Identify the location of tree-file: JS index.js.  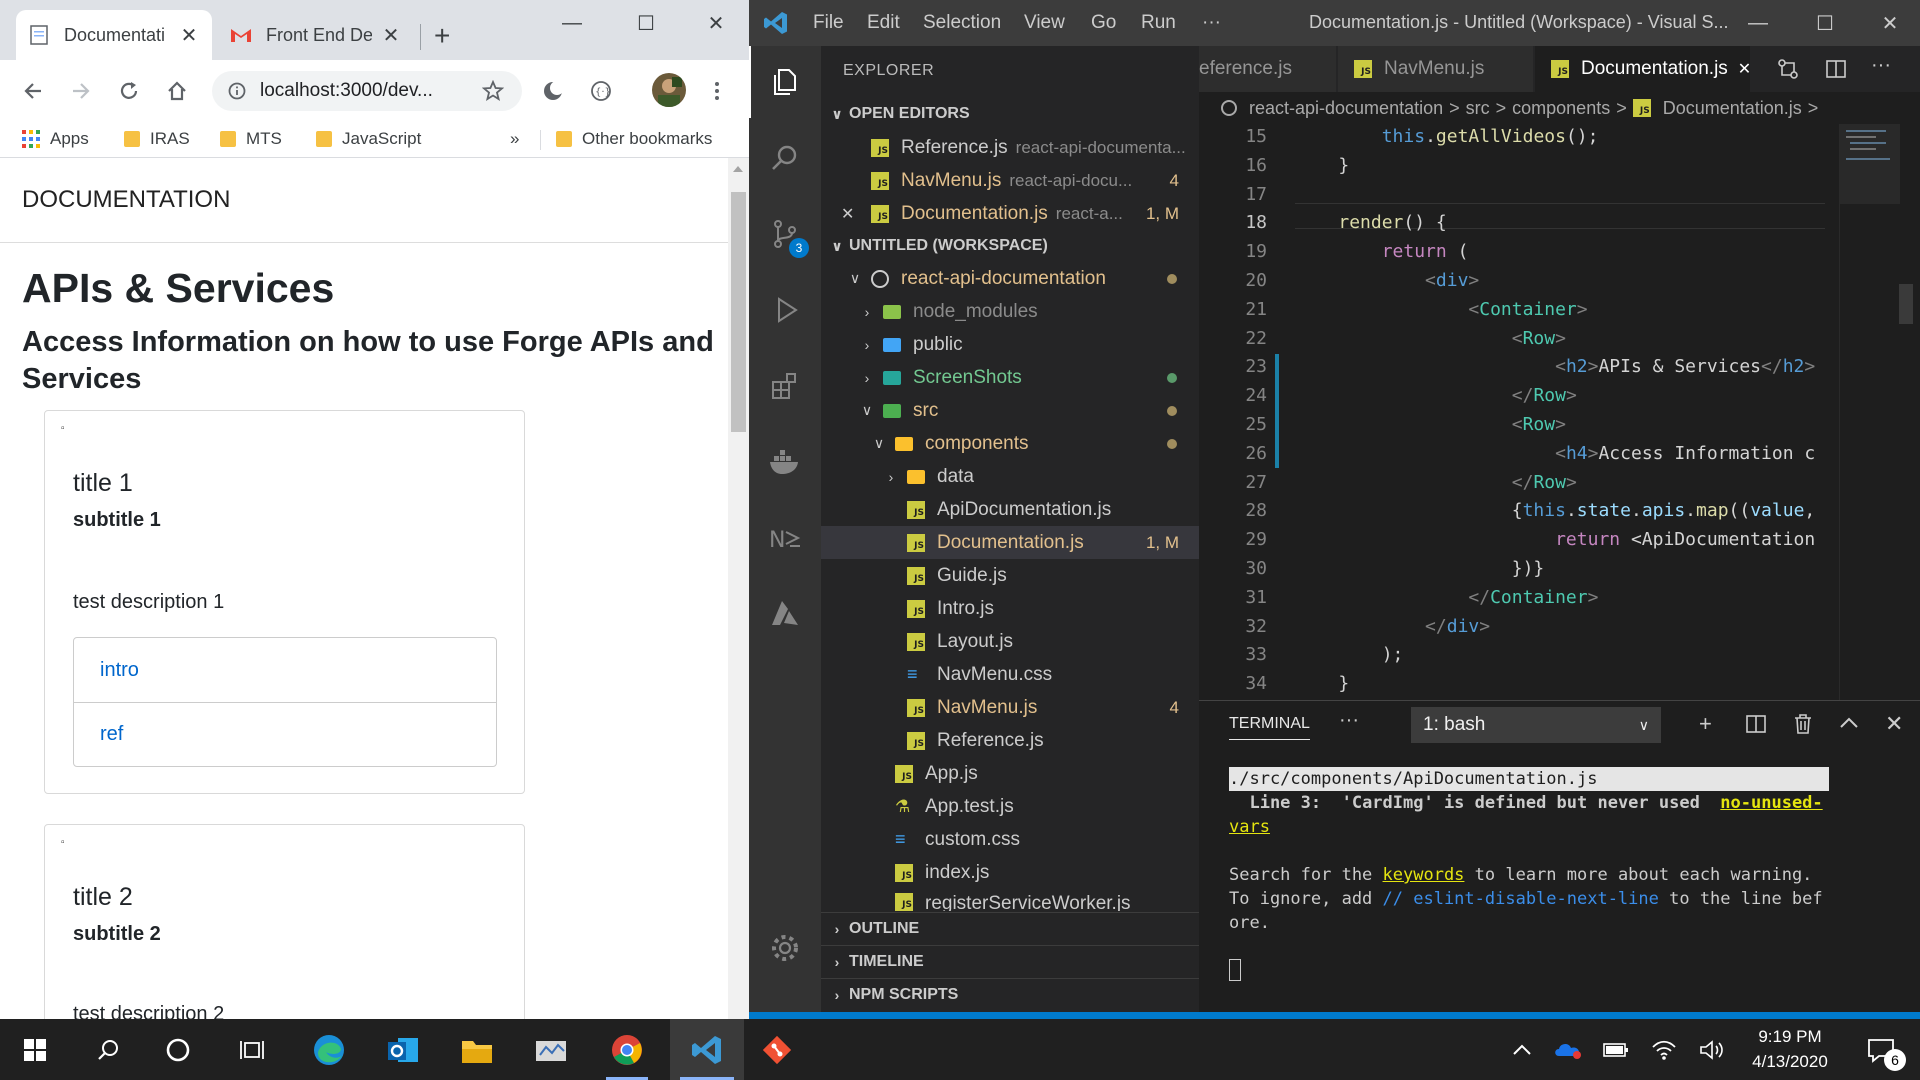
(1010, 872).